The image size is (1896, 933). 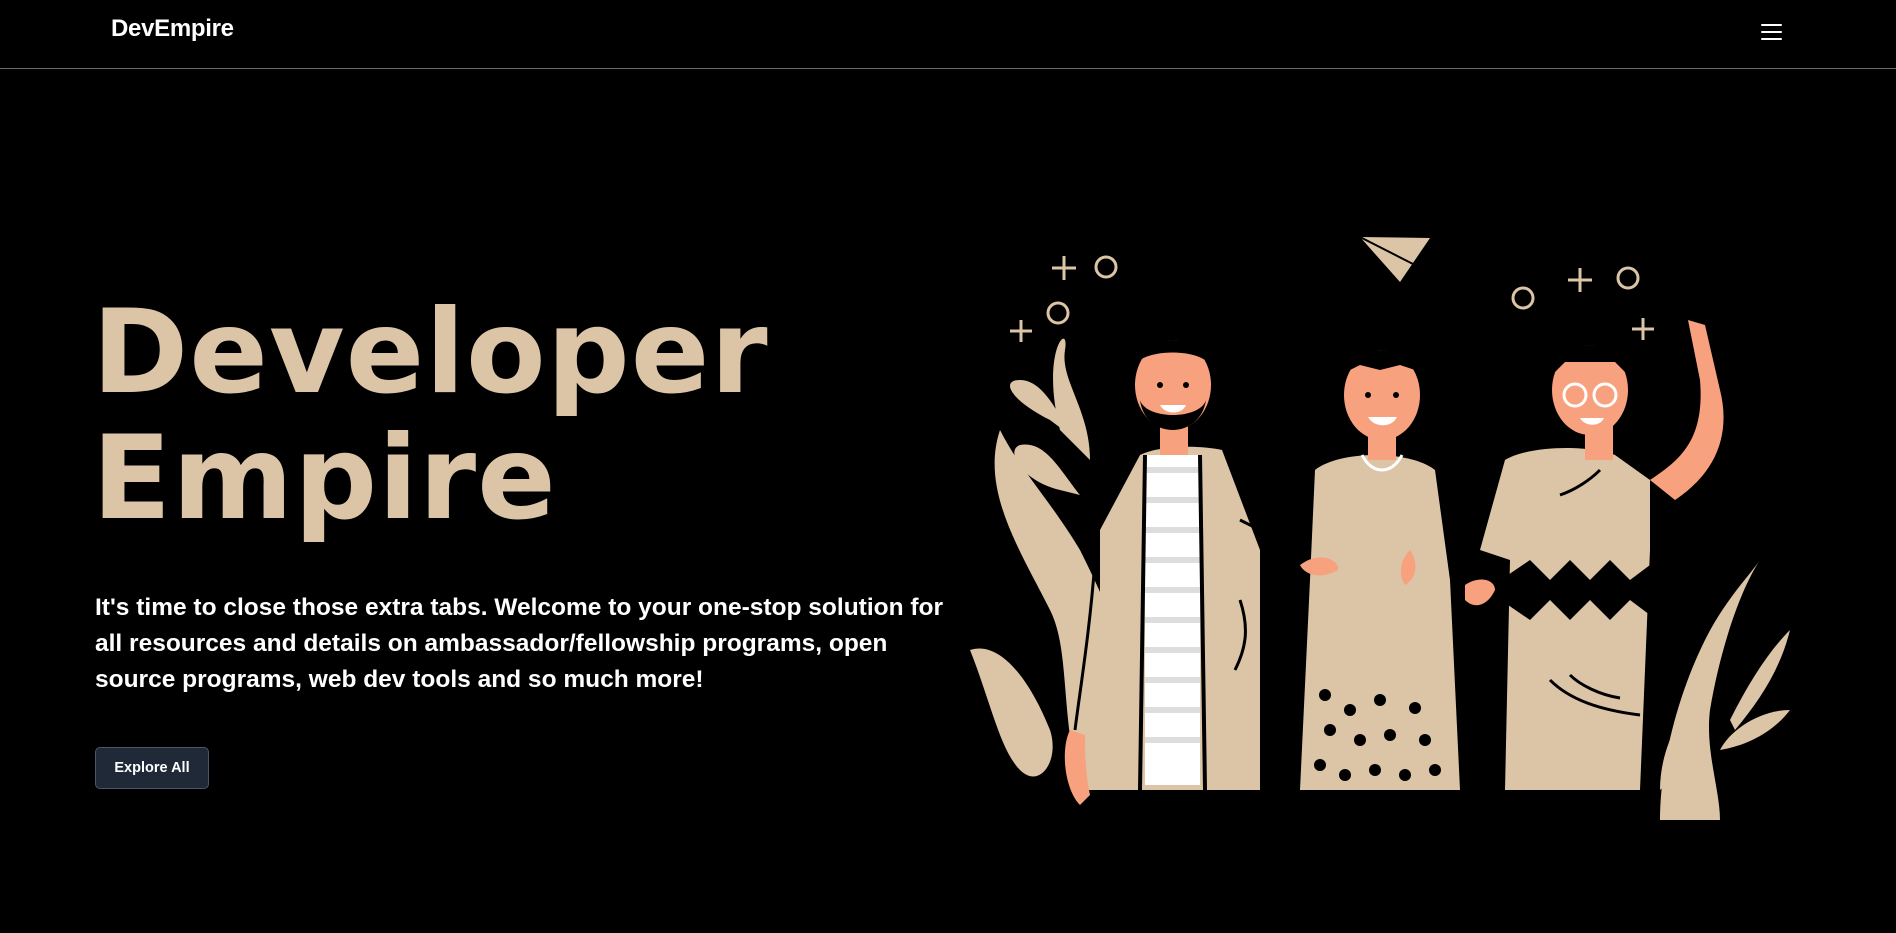 I want to click on hero-title: Developer Empire, so click(x=430, y=416).